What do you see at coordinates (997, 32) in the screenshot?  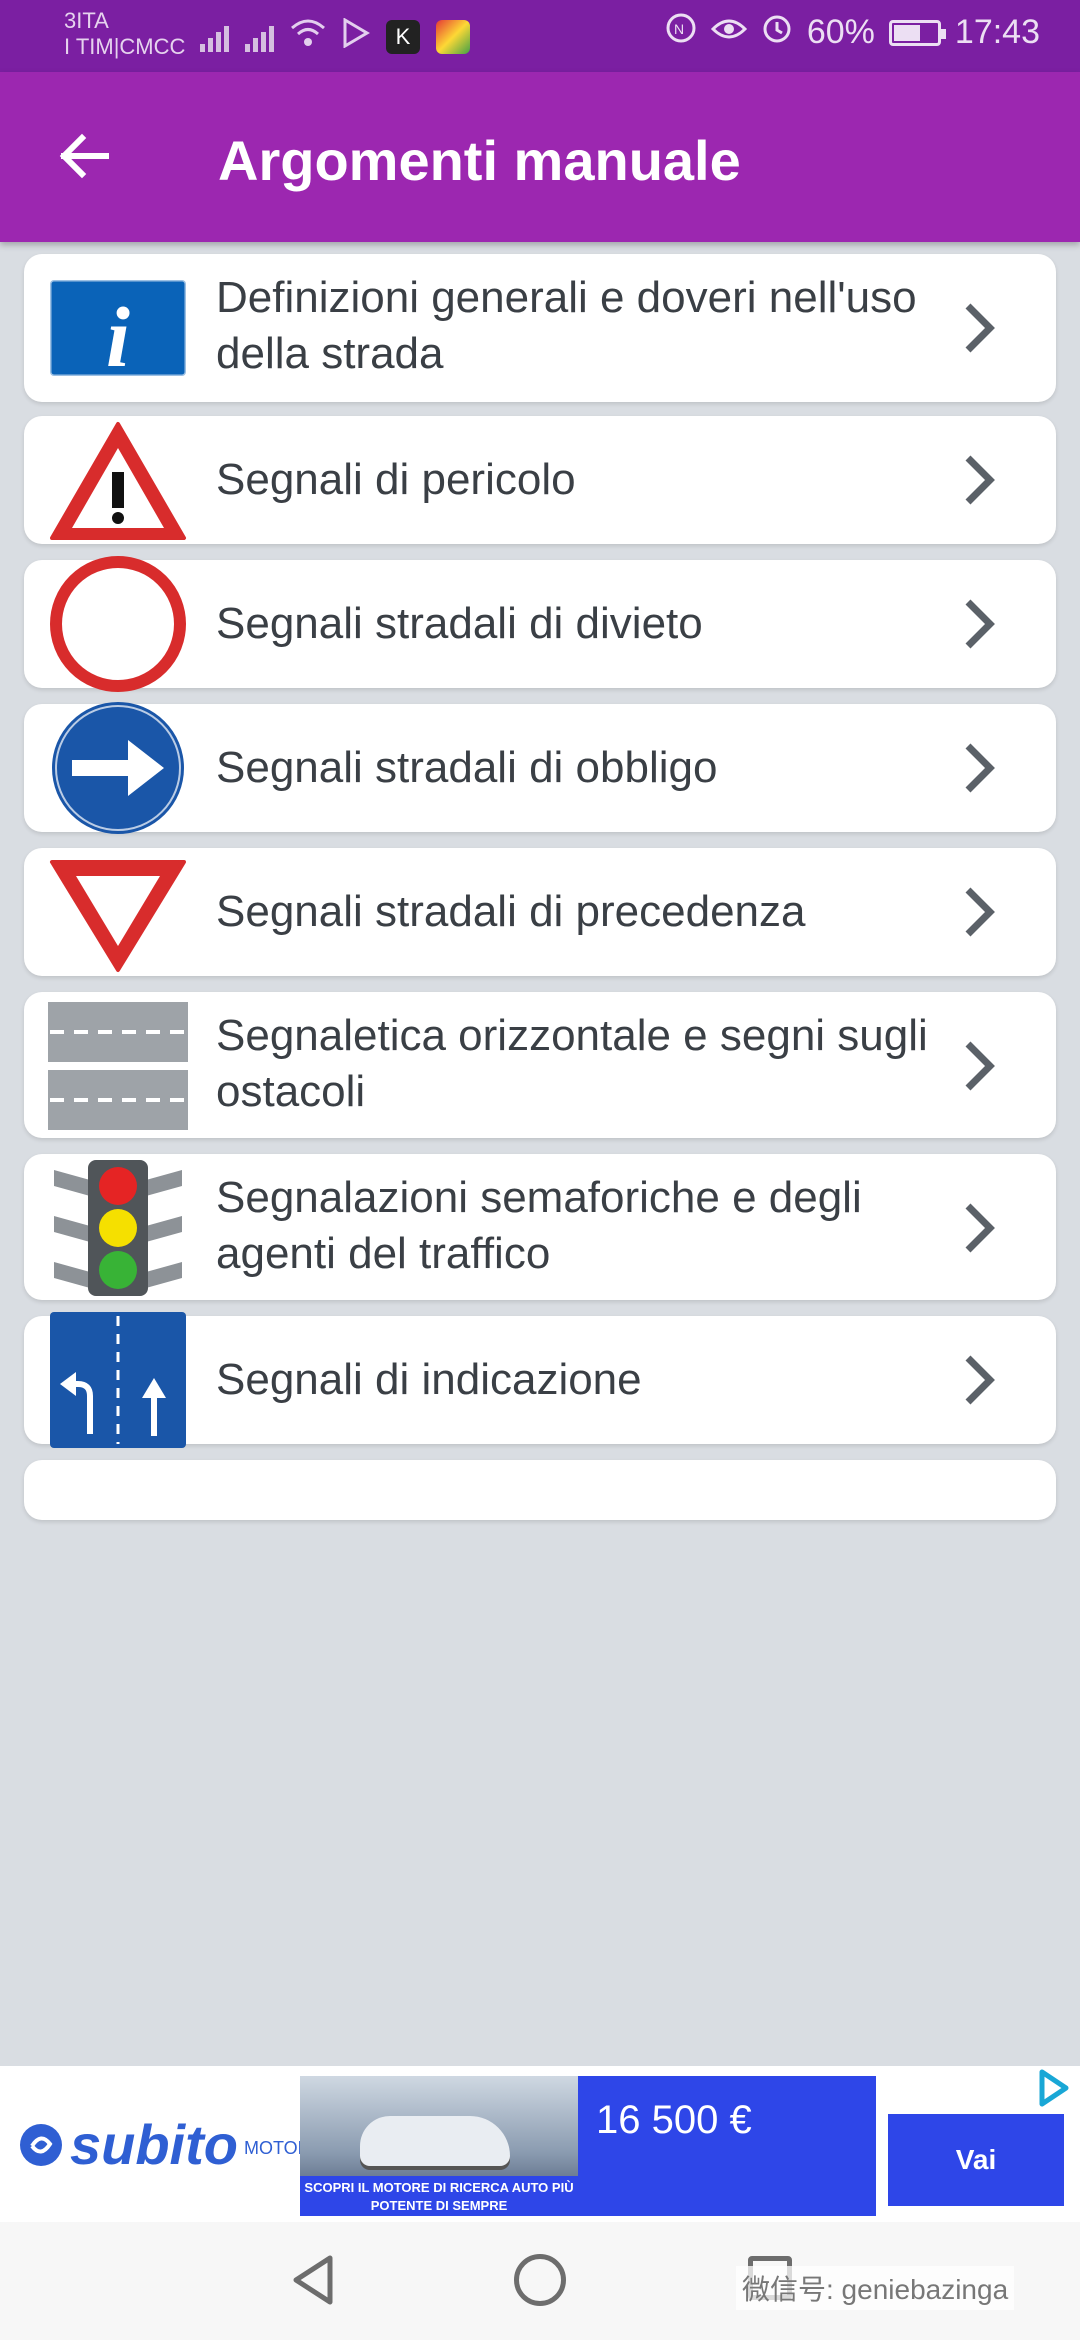 I see `clock: 17:43` at bounding box center [997, 32].